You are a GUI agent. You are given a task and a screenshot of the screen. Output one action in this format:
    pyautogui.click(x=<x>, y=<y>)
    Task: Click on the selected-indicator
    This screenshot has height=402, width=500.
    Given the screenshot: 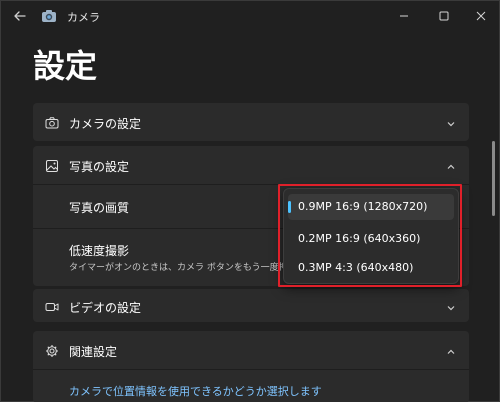 What is the action you would take?
    pyautogui.click(x=289, y=207)
    